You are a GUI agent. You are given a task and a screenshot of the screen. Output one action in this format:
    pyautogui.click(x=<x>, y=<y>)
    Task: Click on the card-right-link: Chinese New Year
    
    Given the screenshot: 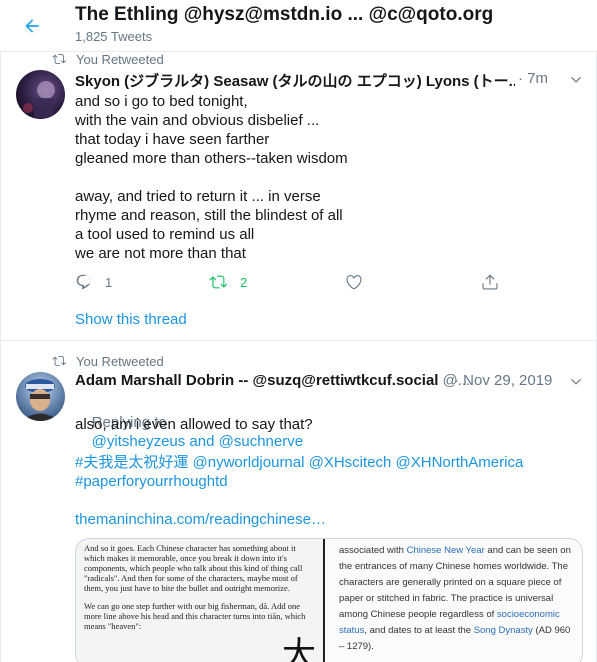 What is the action you would take?
    pyautogui.click(x=445, y=550)
    